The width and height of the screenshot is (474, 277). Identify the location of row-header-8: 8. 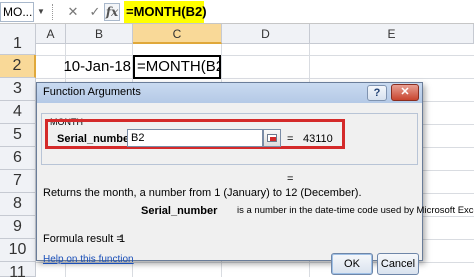
(18, 204).